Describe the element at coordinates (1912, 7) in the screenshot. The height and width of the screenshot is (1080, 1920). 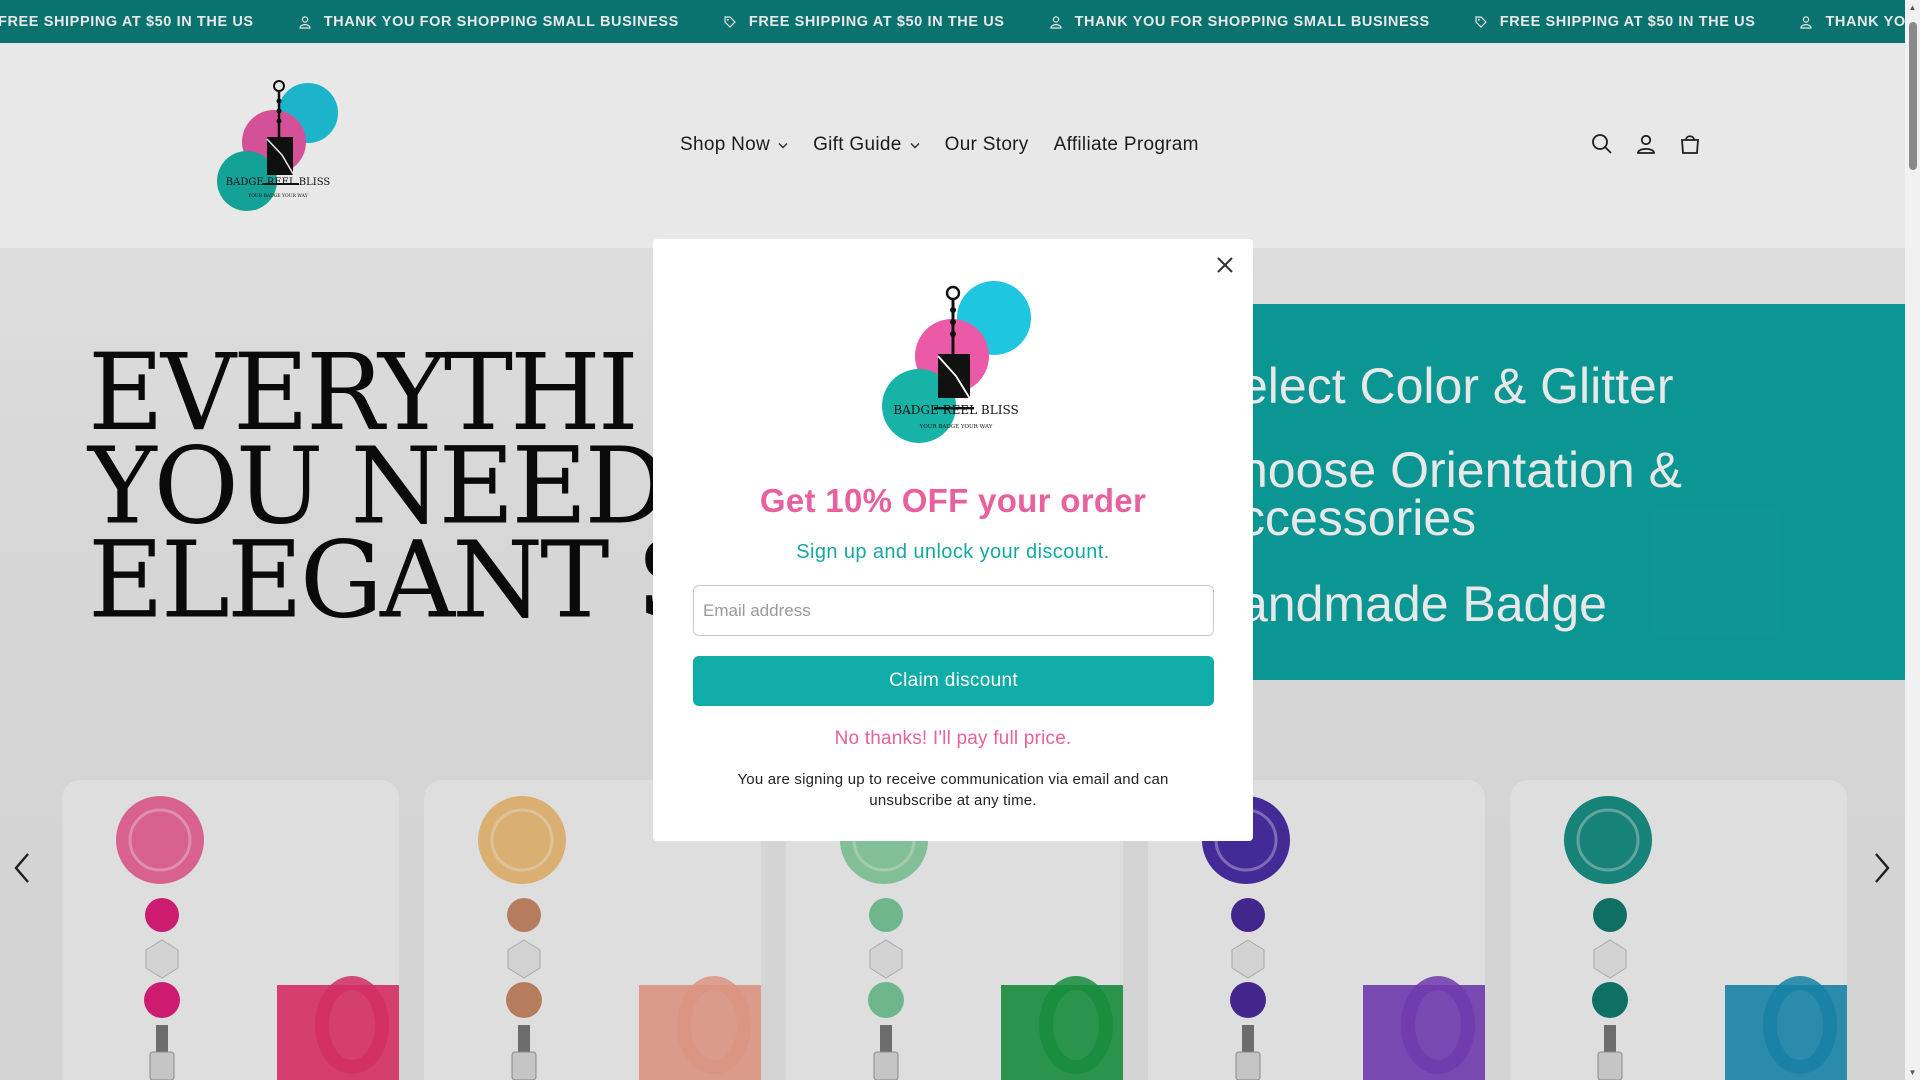
I see `scroll-up-icon: ▲` at that location.